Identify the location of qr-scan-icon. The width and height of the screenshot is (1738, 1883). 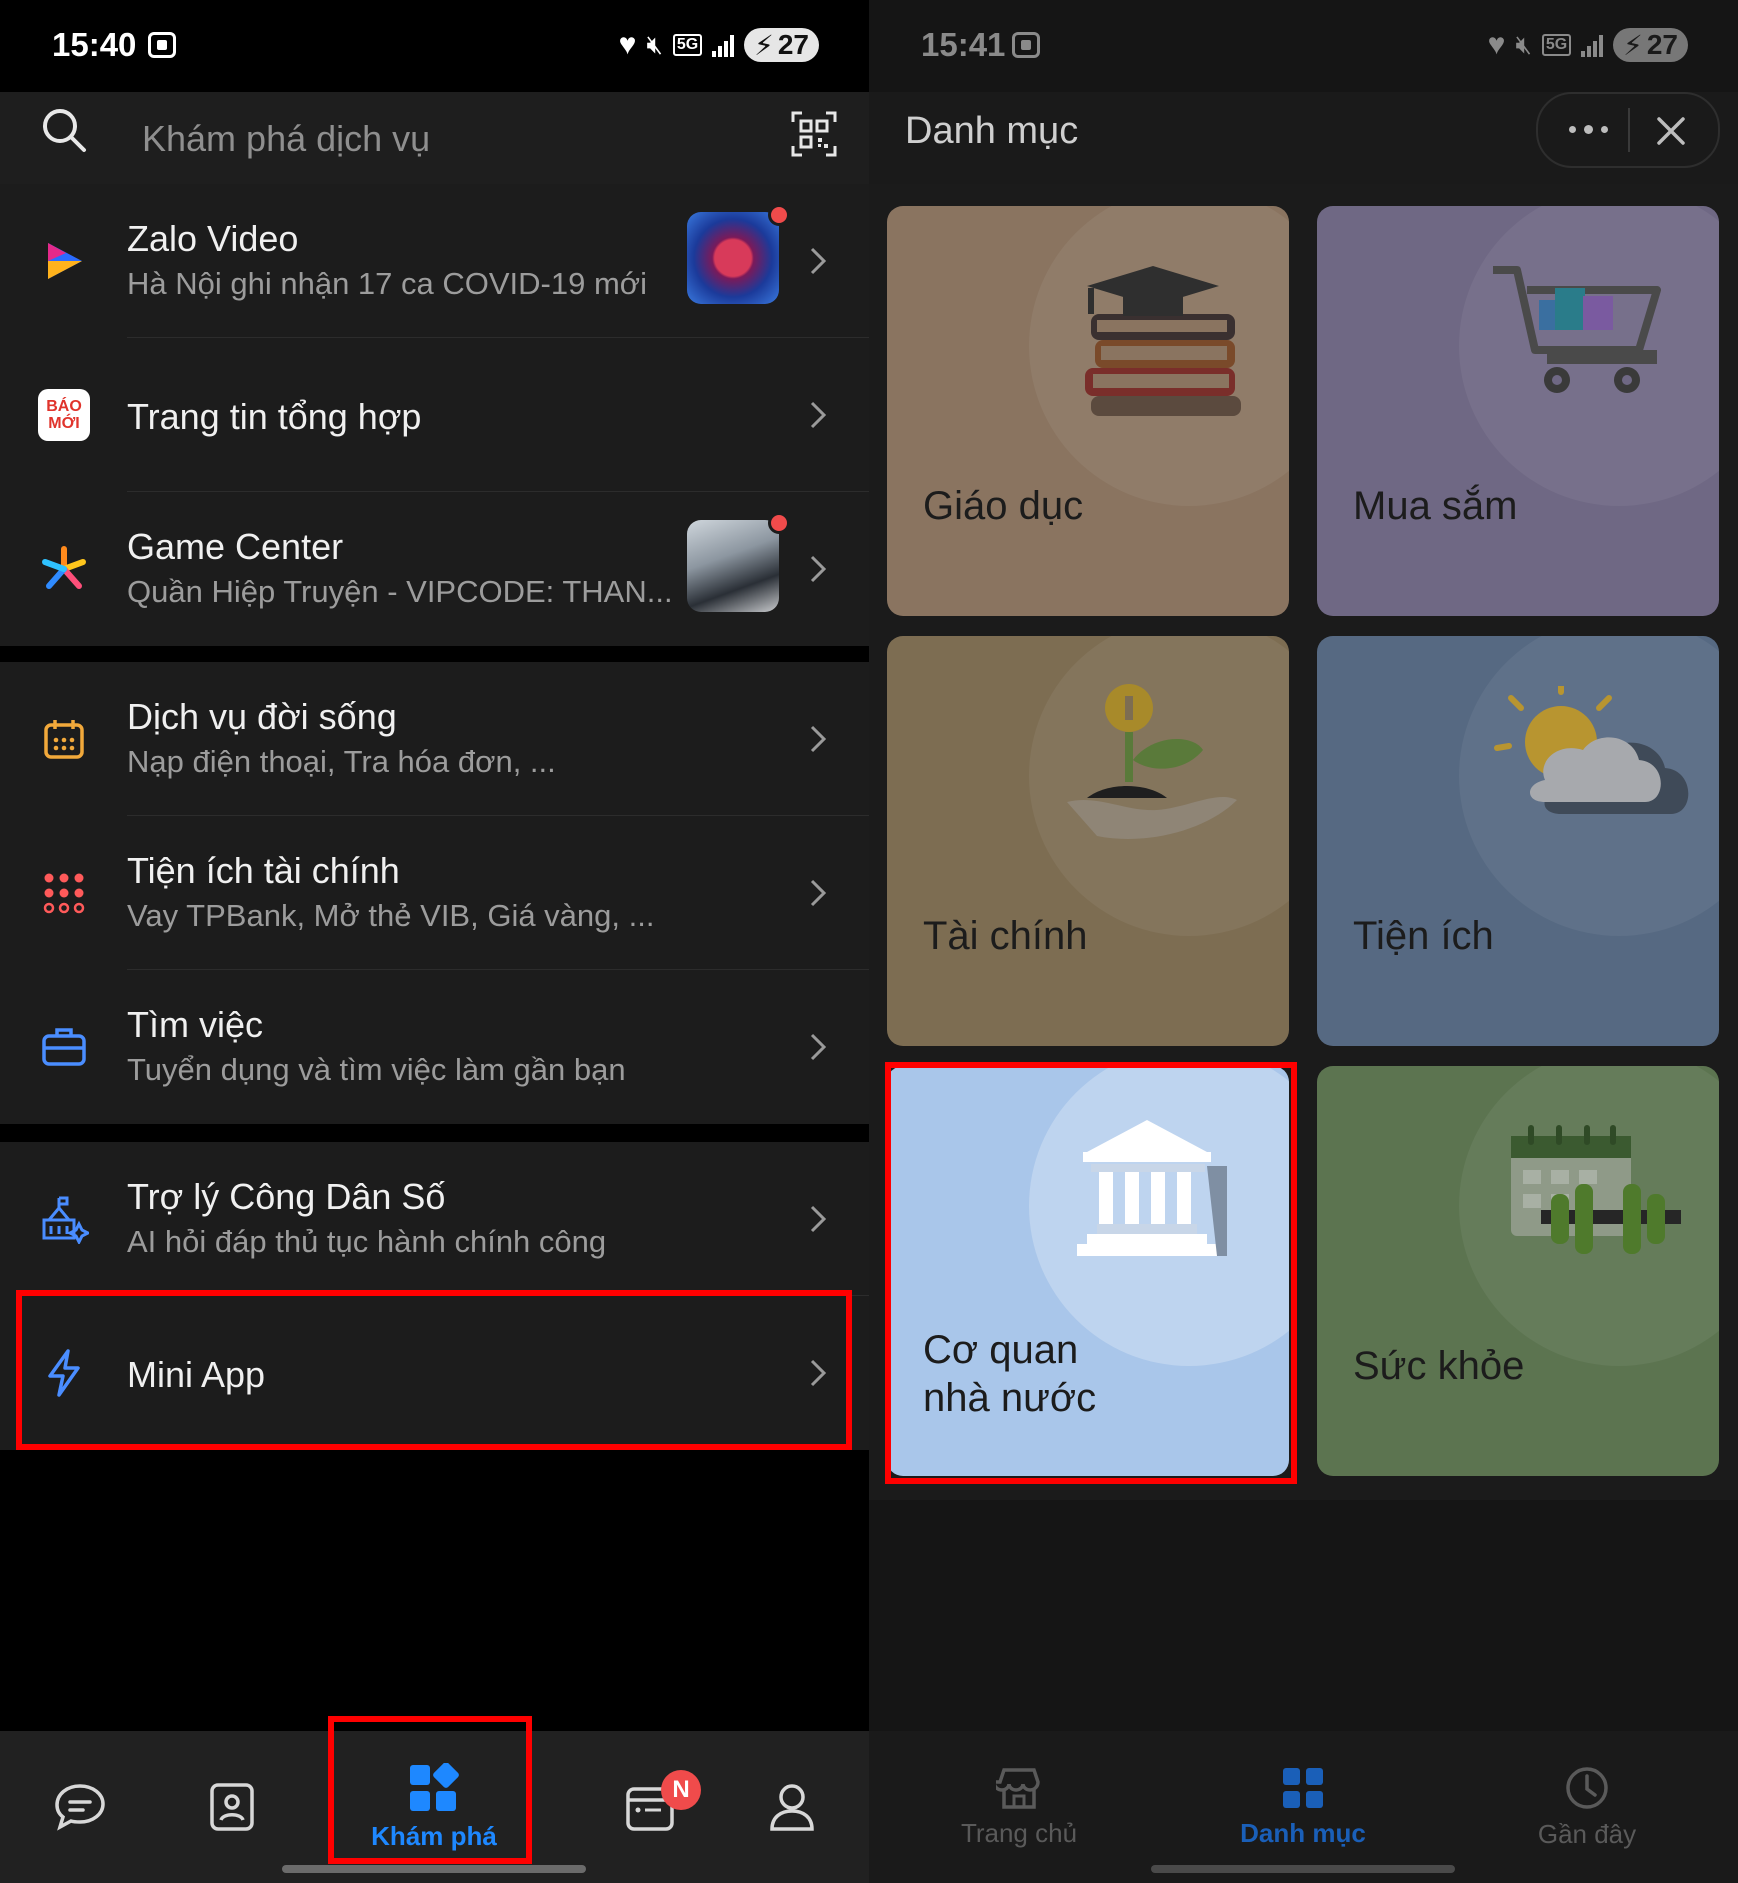
(814, 134).